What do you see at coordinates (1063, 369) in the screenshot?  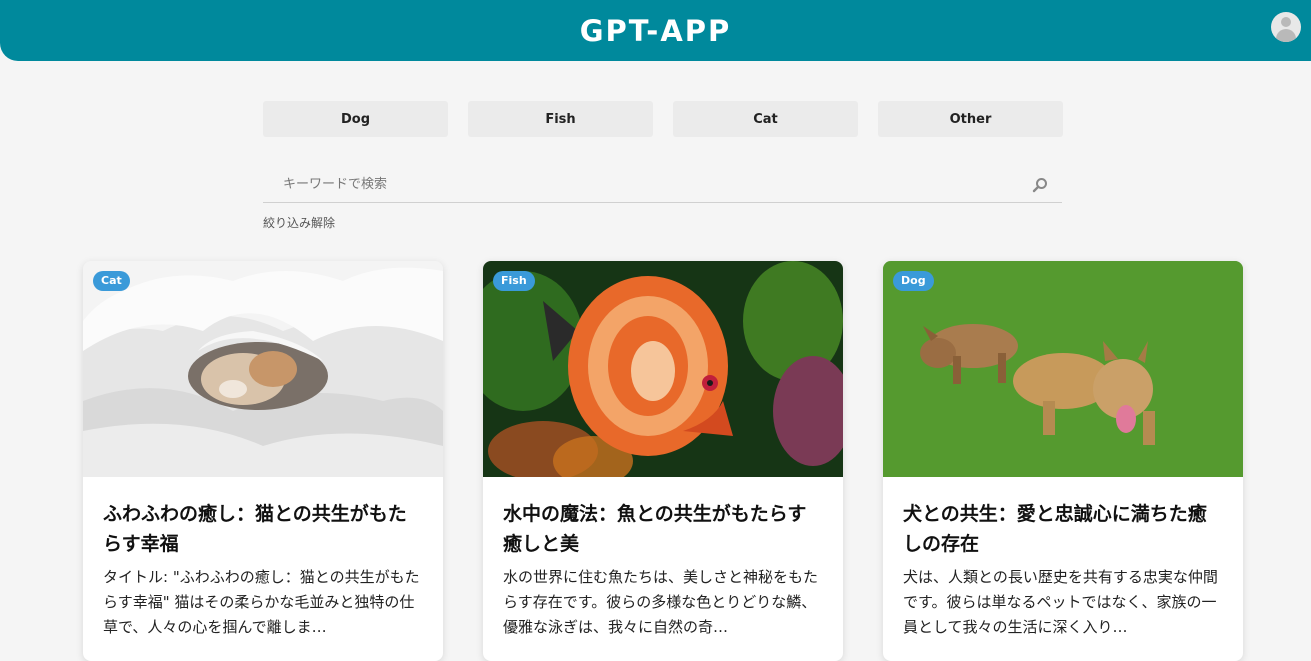 I see `card-image-dog: Dog` at bounding box center [1063, 369].